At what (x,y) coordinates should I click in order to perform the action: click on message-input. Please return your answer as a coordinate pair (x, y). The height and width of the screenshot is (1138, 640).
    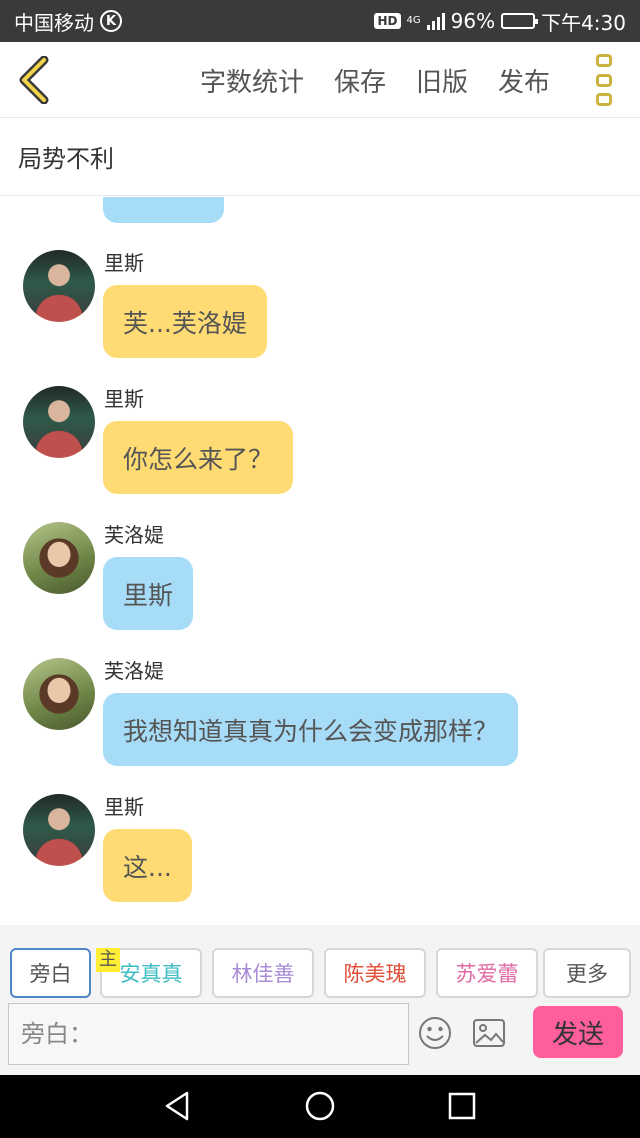
    Looking at the image, I should click on (208, 1034).